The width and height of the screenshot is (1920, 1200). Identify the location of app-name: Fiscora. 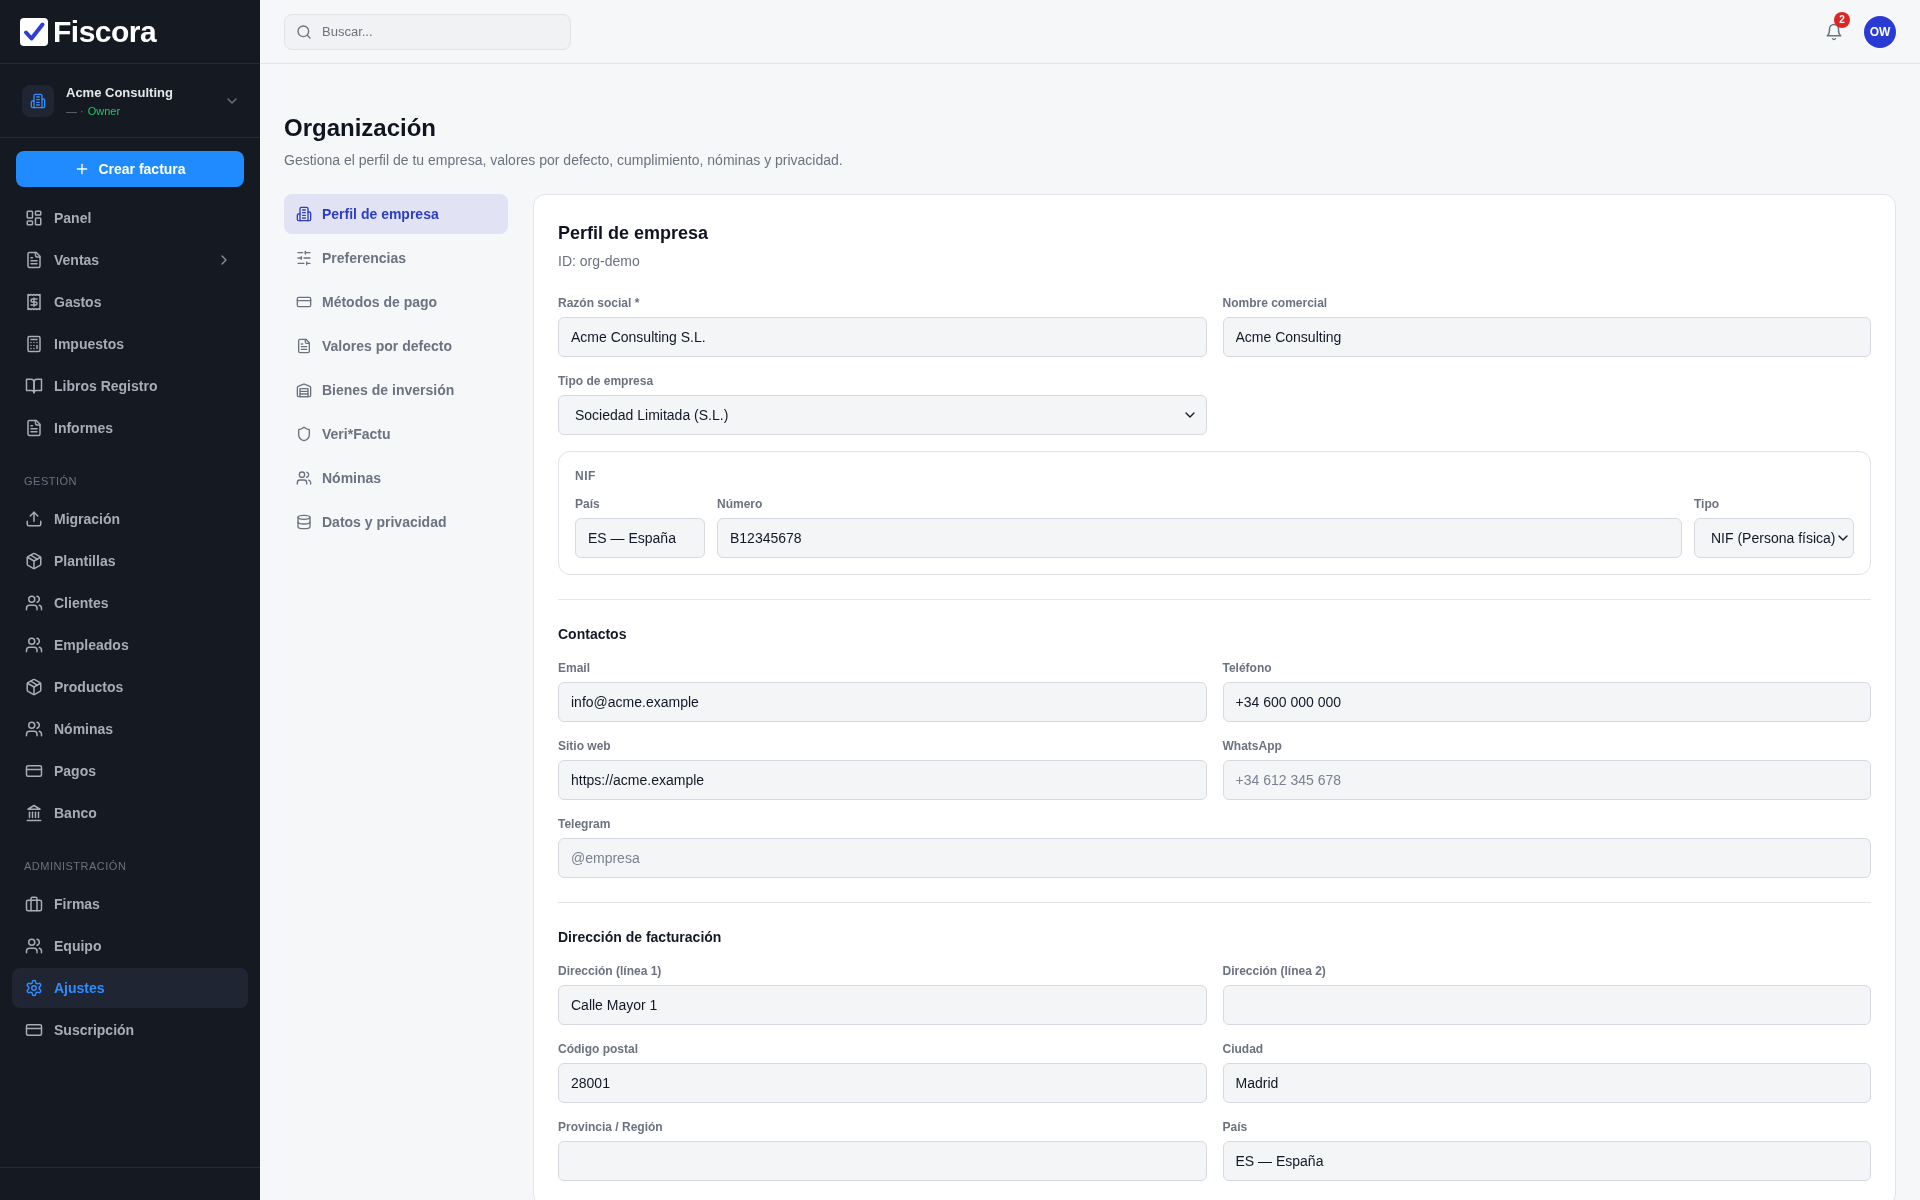
(105, 31).